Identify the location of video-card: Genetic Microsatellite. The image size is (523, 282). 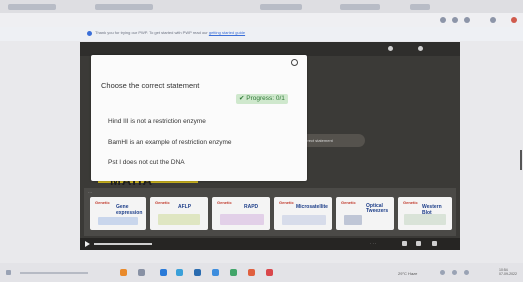
(303, 213).